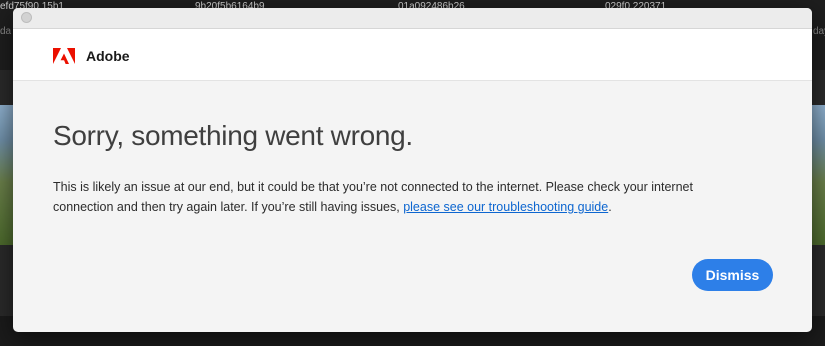 The height and width of the screenshot is (346, 825). I want to click on dialog-titlebar, so click(412, 18).